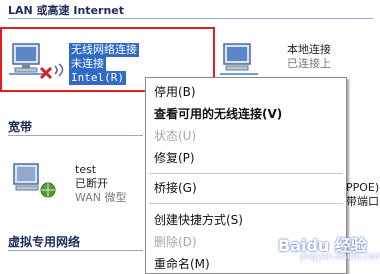 The height and width of the screenshot is (274, 380). What do you see at coordinates (35, 182) in the screenshot?
I see `broadband-network-icon` at bounding box center [35, 182].